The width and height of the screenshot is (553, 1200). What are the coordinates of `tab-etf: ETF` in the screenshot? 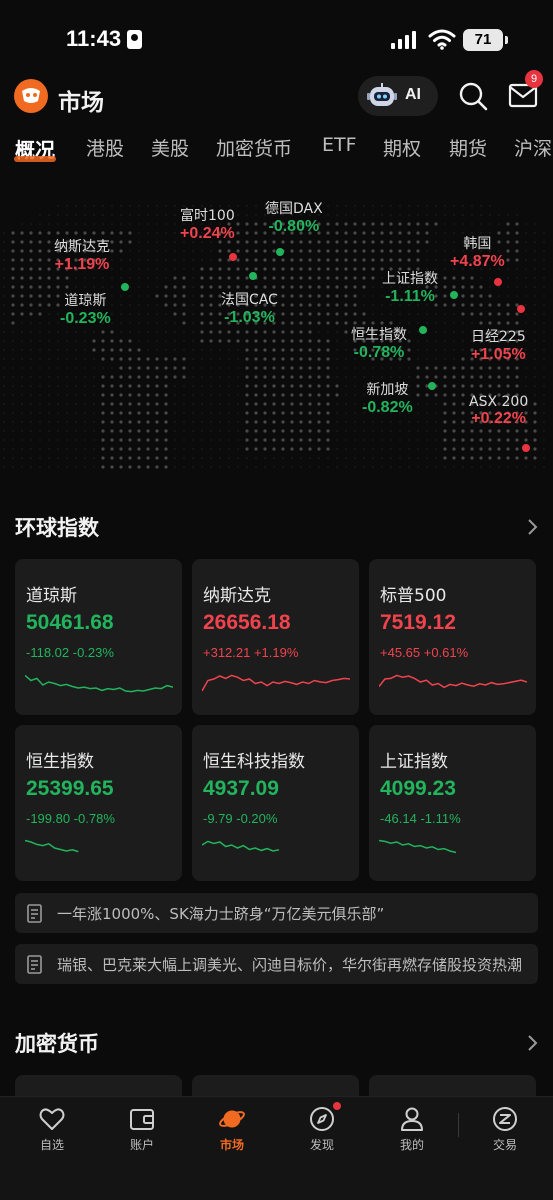 It's located at (339, 145).